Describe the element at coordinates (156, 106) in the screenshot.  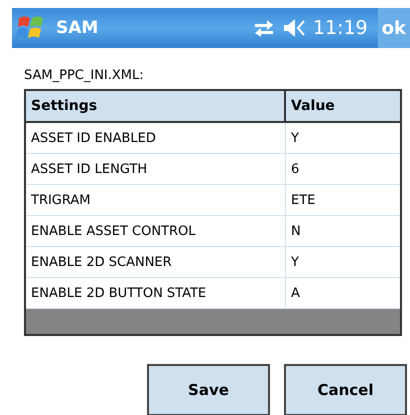
I see `column-header: Settings` at that location.